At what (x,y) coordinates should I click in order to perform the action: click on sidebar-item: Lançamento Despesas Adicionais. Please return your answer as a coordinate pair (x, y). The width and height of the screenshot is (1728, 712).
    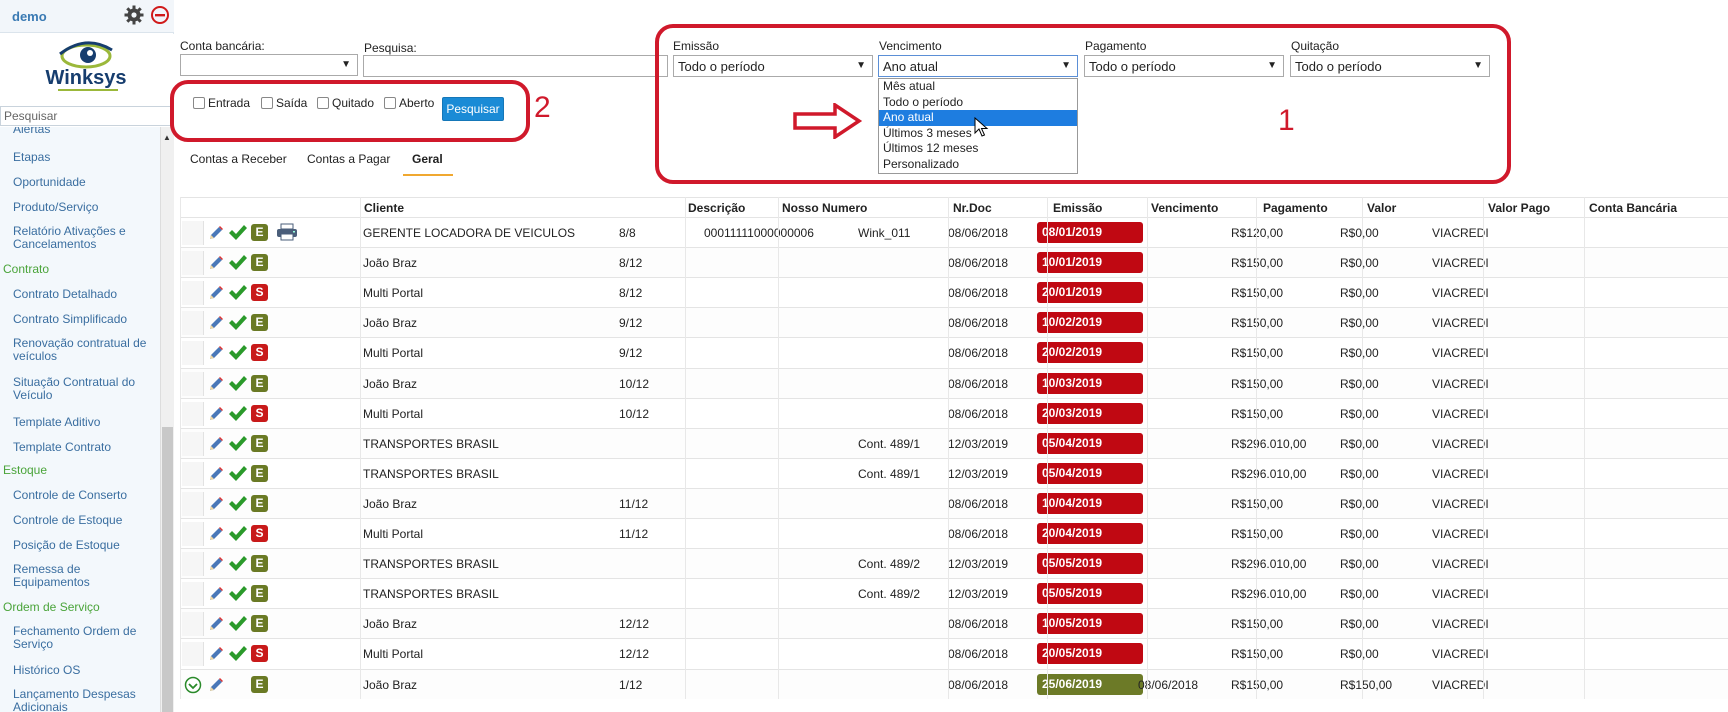
    Looking at the image, I should click on (86, 700).